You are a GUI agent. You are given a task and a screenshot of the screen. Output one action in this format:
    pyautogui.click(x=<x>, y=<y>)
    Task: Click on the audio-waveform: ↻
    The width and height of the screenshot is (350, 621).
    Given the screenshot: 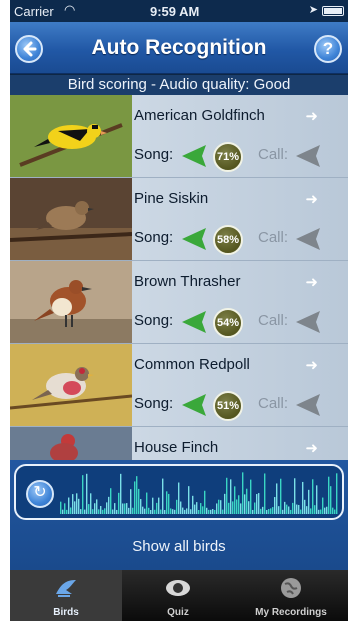 What is the action you would take?
    pyautogui.click(x=179, y=492)
    